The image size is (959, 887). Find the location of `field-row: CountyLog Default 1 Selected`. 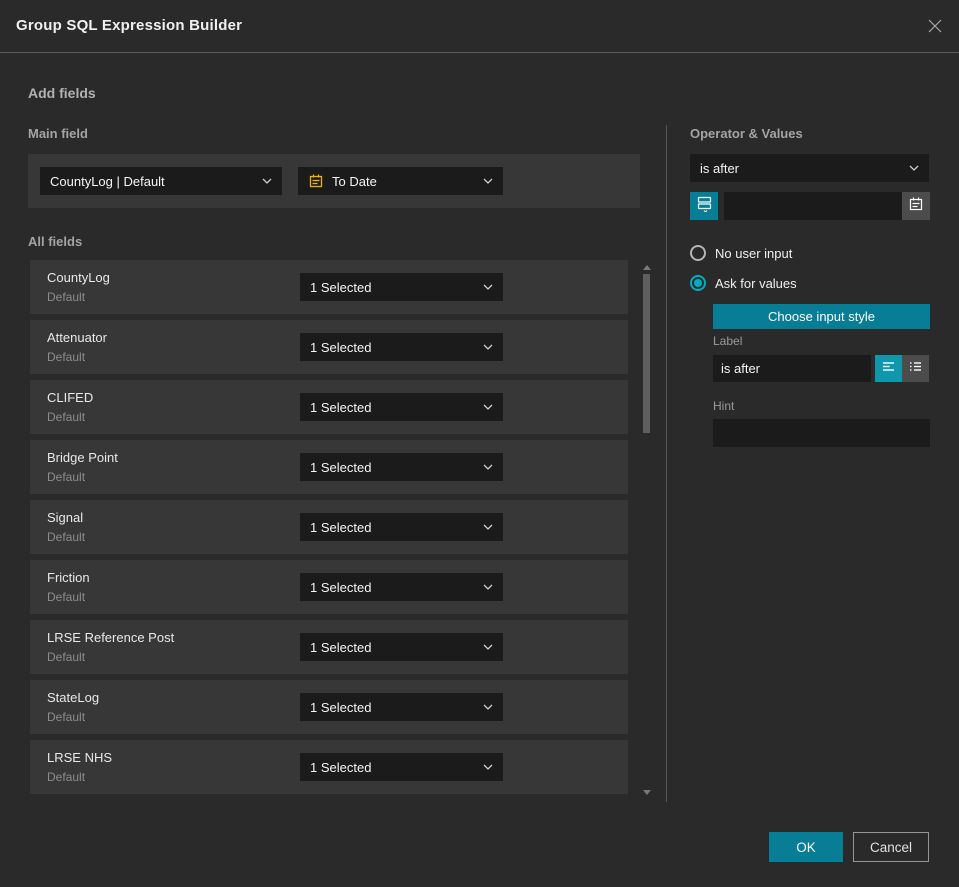

field-row: CountyLog Default 1 Selected is located at coordinates (329, 287).